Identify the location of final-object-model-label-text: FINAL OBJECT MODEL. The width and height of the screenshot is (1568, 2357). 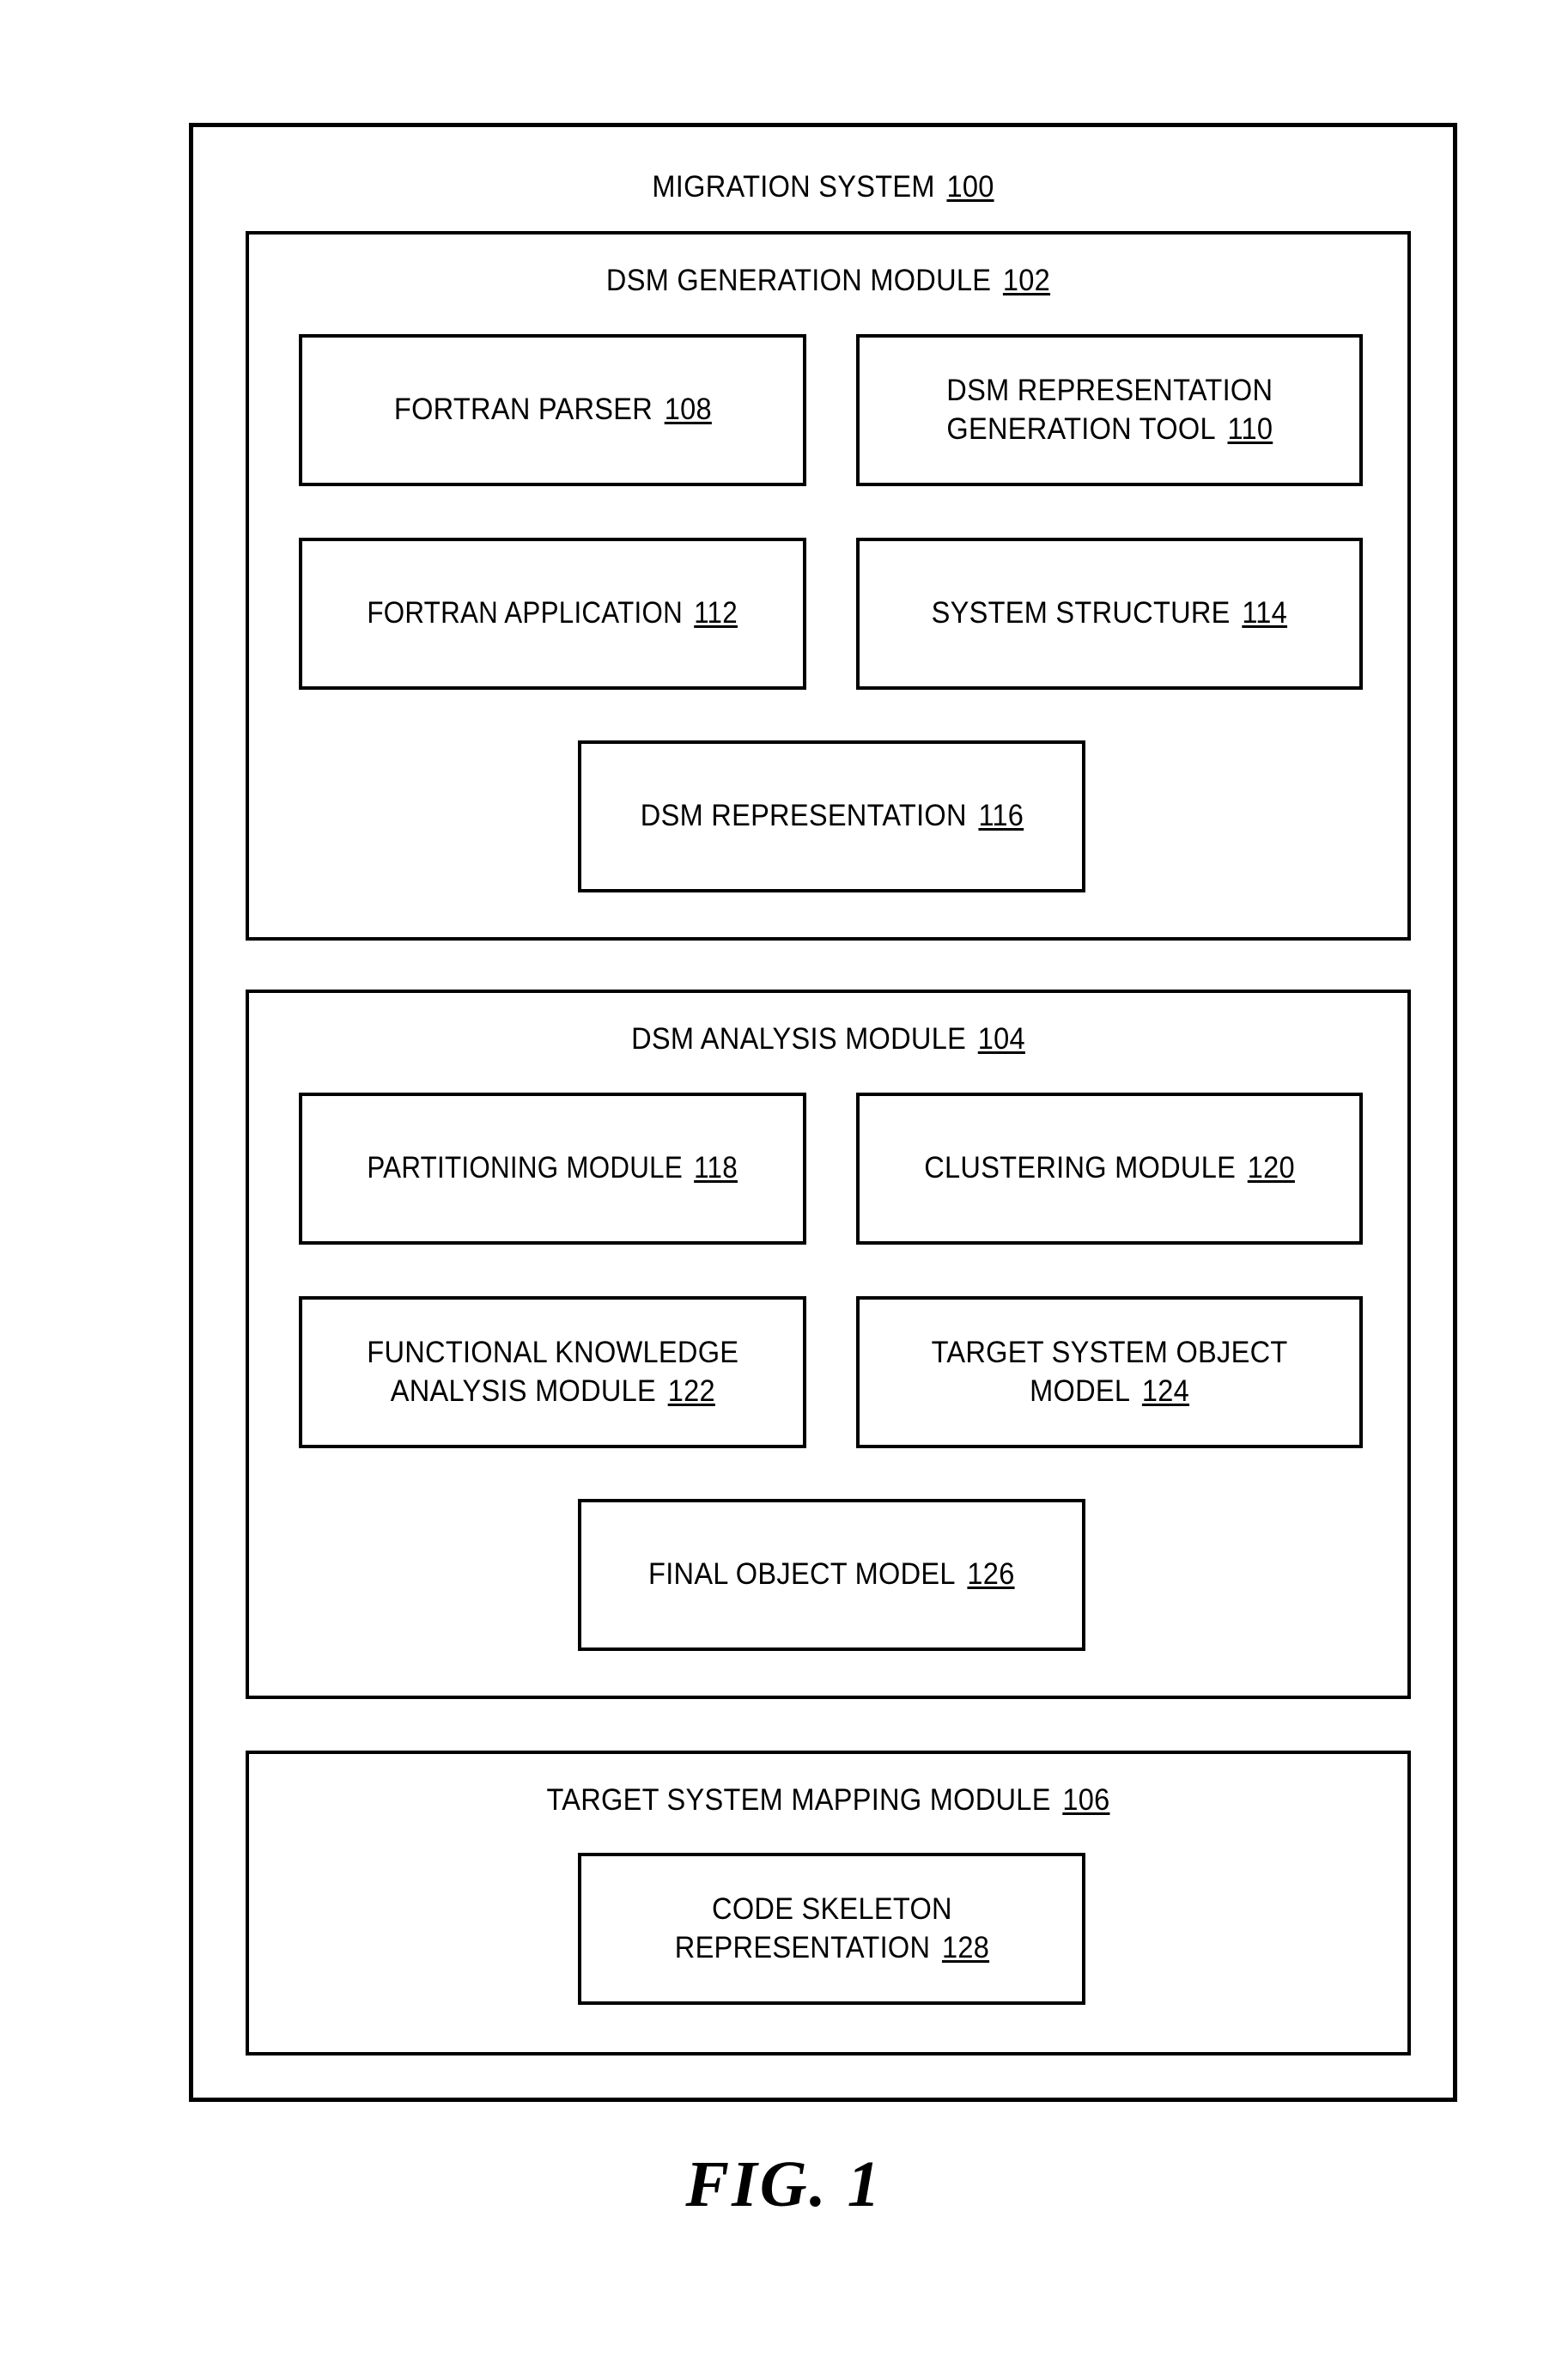
(802, 1574).